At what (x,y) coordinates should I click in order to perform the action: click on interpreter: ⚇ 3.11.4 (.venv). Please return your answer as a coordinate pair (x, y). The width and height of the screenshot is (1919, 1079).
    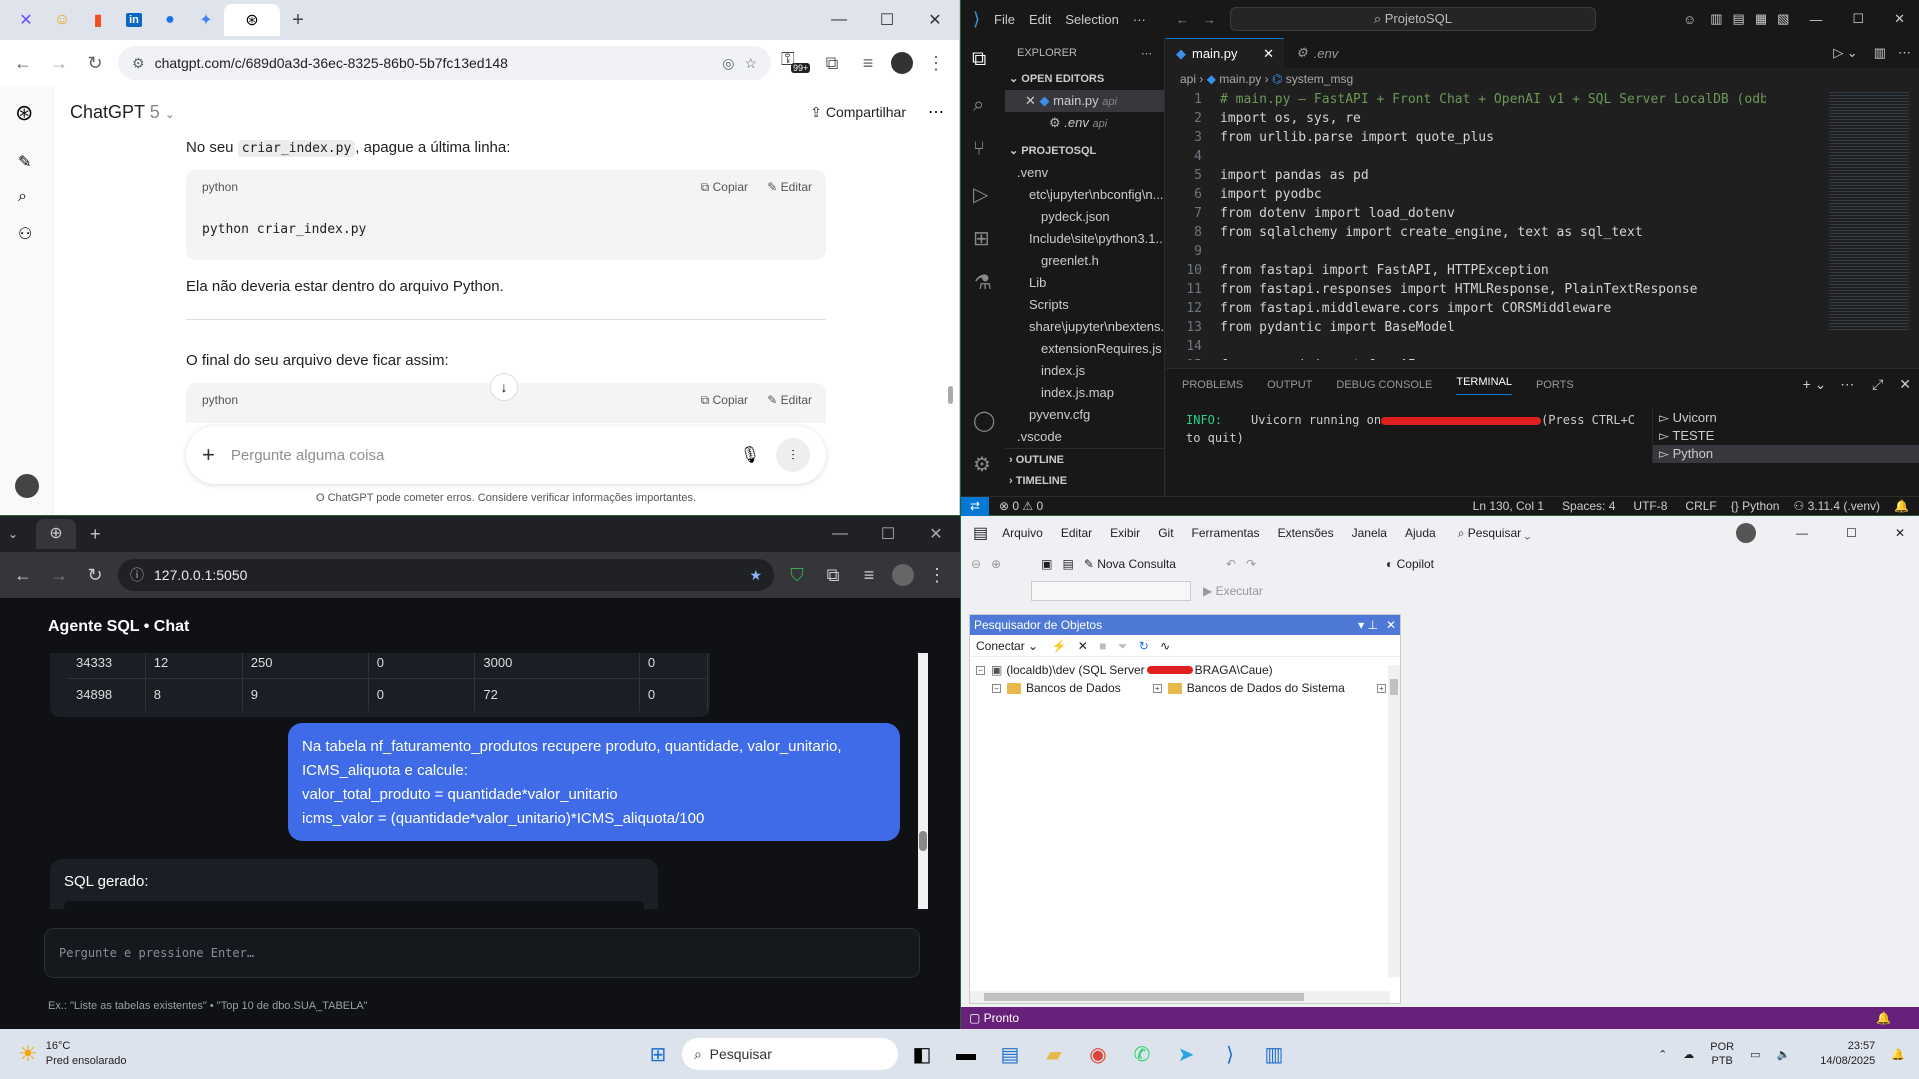
    Looking at the image, I should click on (1836, 506).